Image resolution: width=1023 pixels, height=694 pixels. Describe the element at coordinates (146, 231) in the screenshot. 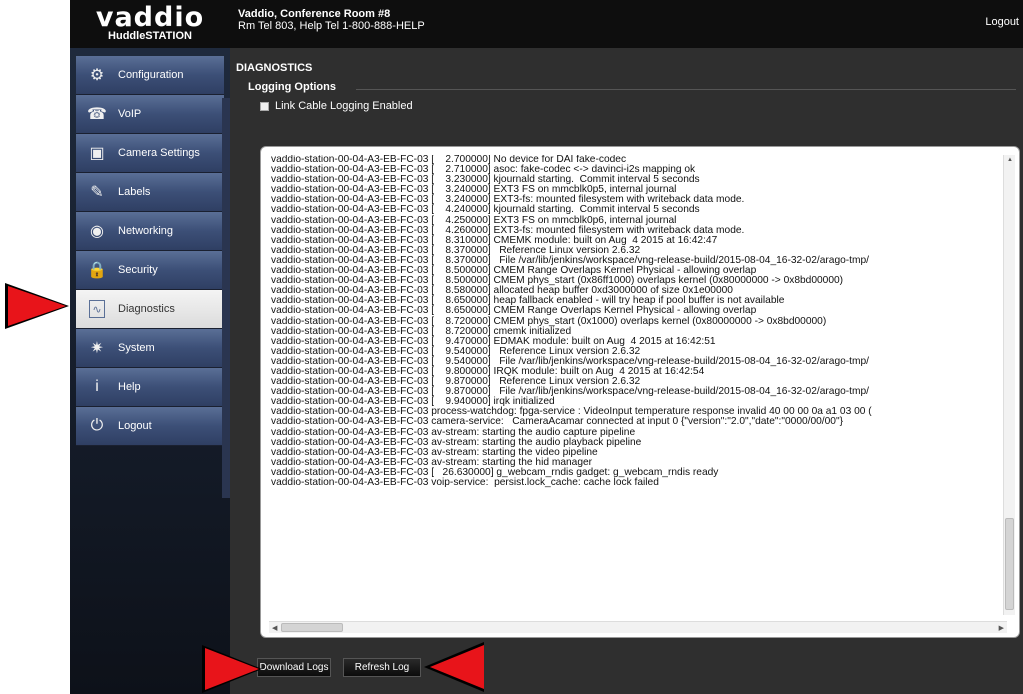

I see `sidebar-item-label: Networking` at that location.